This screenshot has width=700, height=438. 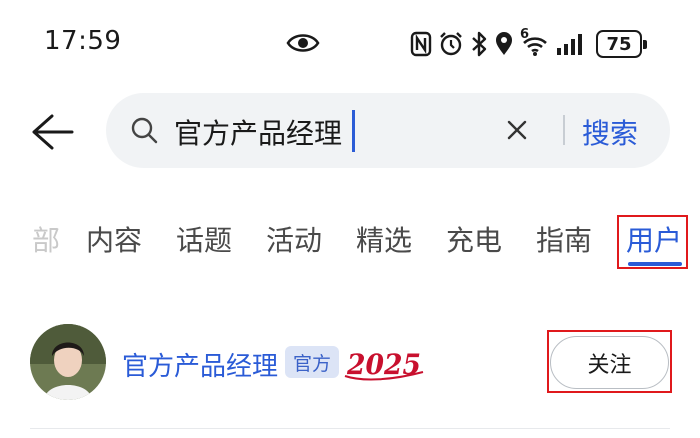 I want to click on battery-level: 75, so click(x=619, y=44).